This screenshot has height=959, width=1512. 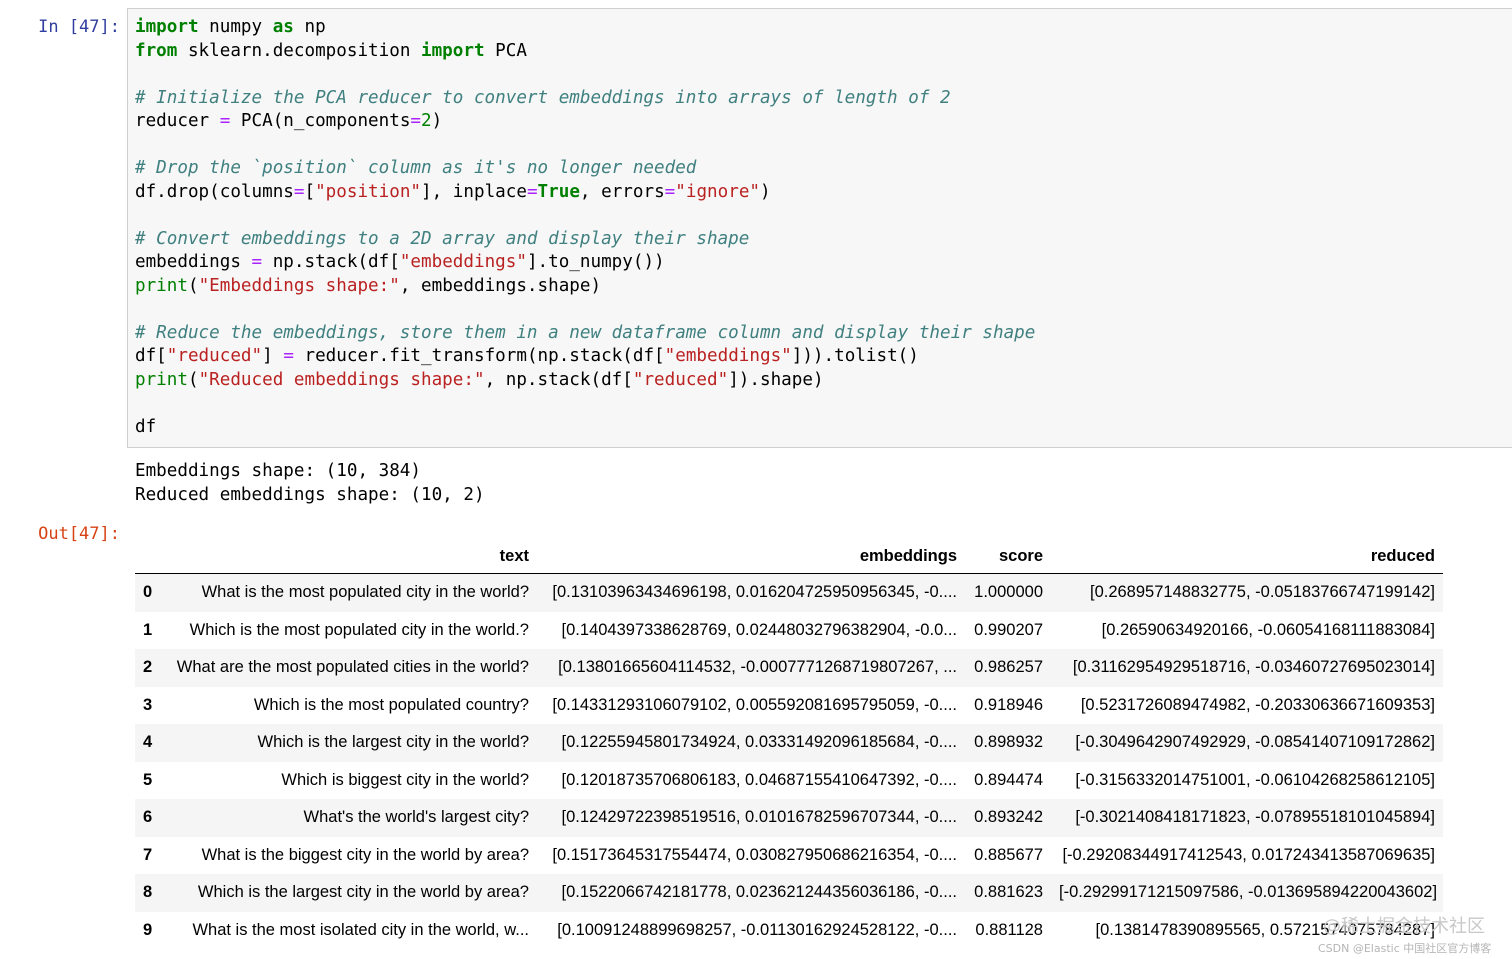 What do you see at coordinates (148, 929) in the screenshot?
I see `row-index: 9` at bounding box center [148, 929].